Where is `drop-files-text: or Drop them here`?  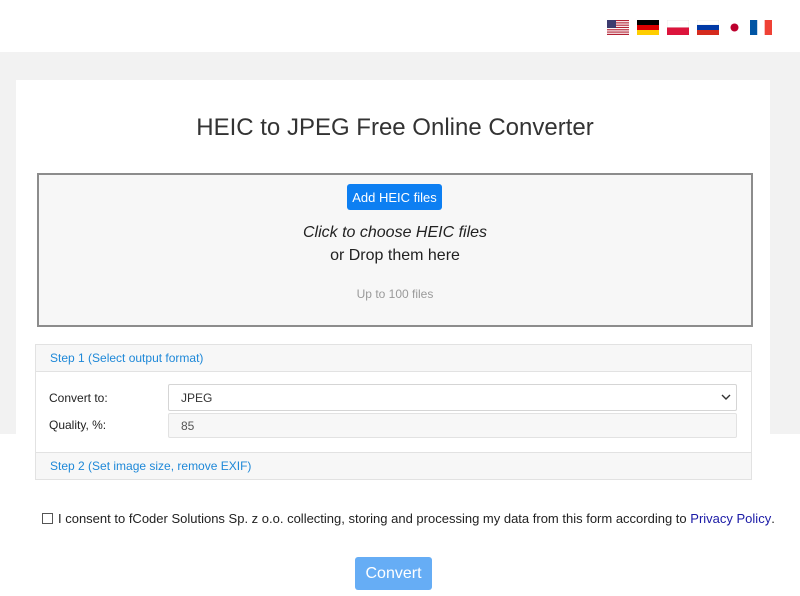 drop-files-text: or Drop them here is located at coordinates (395, 255).